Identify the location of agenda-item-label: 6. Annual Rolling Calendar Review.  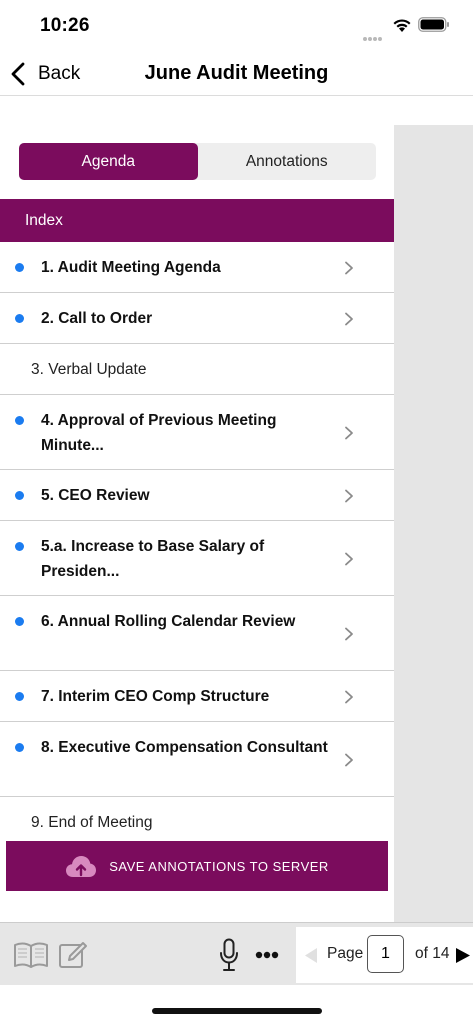
(168, 621).